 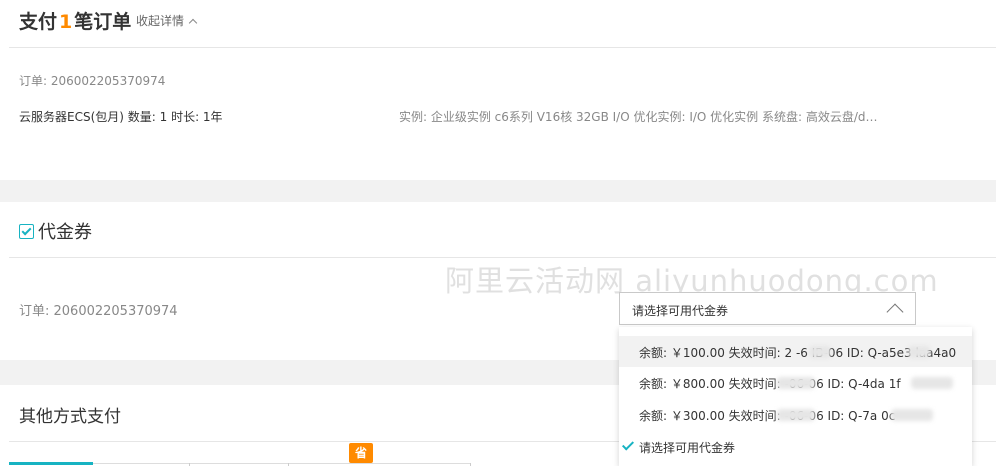 What do you see at coordinates (98, 311) in the screenshot?
I see `voucher-order-number: 订单: 206002205370974` at bounding box center [98, 311].